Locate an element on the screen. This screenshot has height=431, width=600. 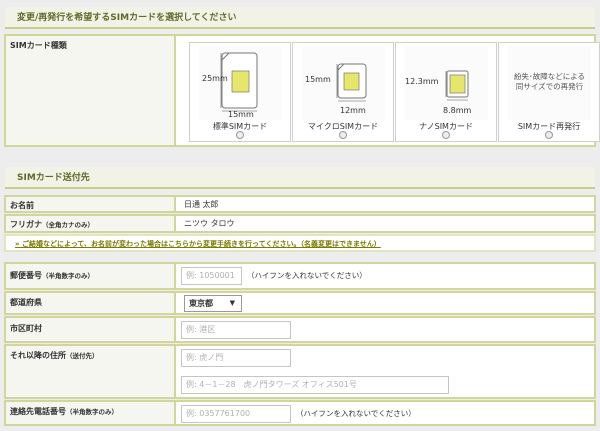
postal-row: 郵便番号（半角数字のみ） 例: 1050001 （ハイフンを入れないでください） is located at coordinates (300, 276).